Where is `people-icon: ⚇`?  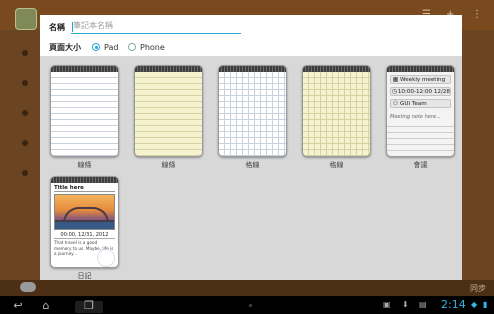
people-icon: ⚇ is located at coordinates (395, 103).